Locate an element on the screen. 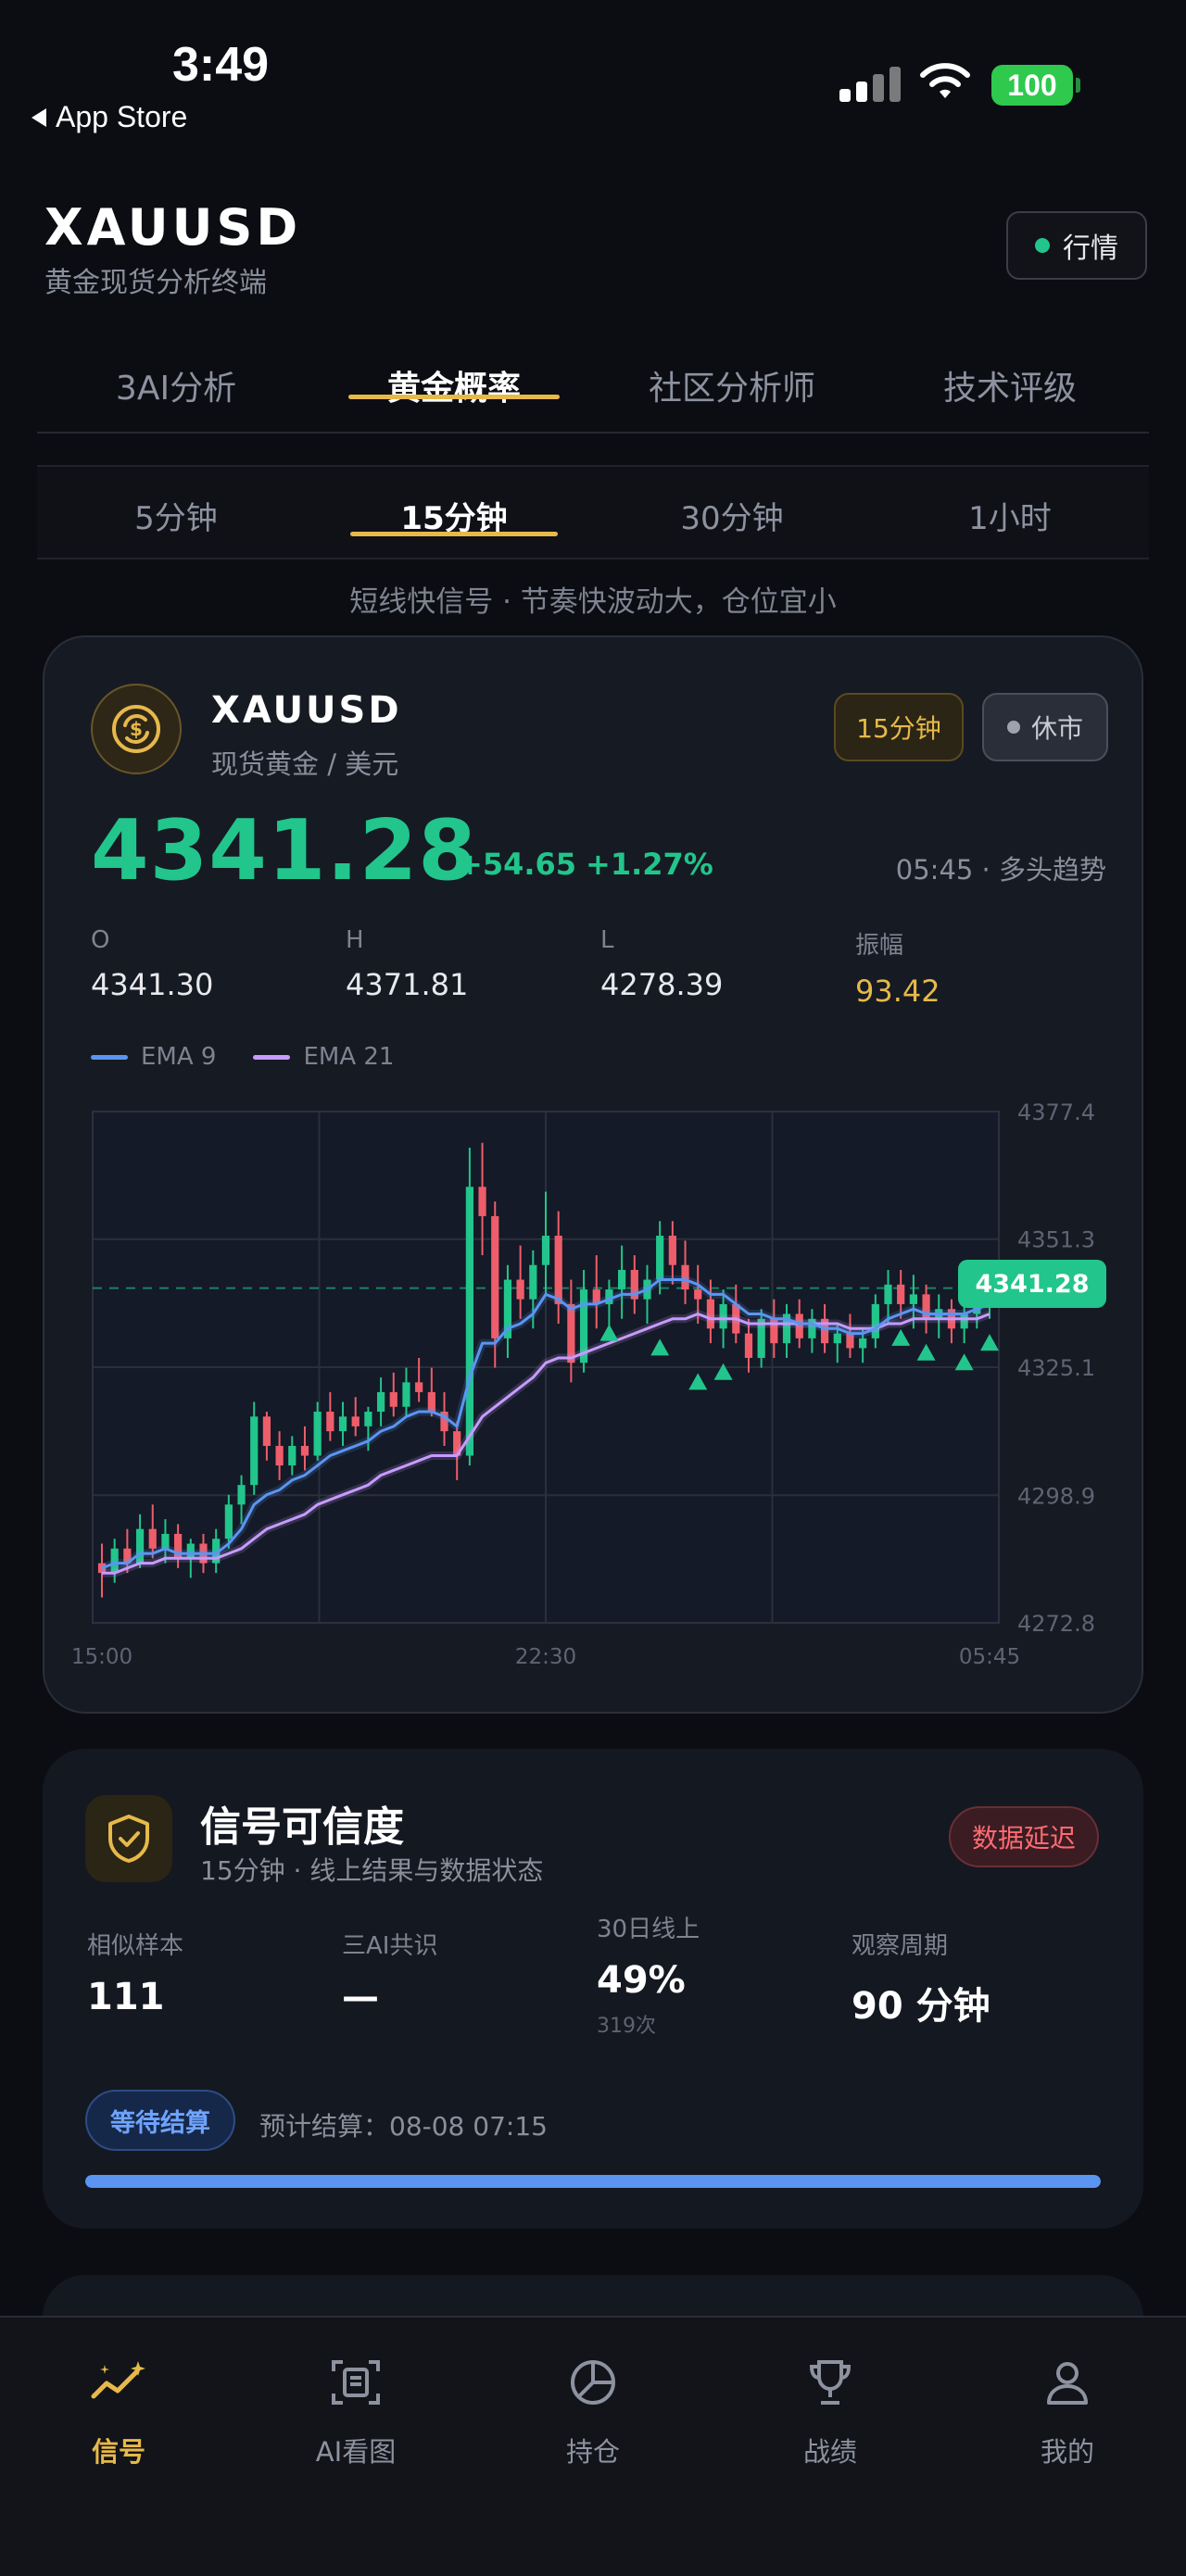  stat-observation-period: 观察周期 90 分钟 is located at coordinates (979, 1983).